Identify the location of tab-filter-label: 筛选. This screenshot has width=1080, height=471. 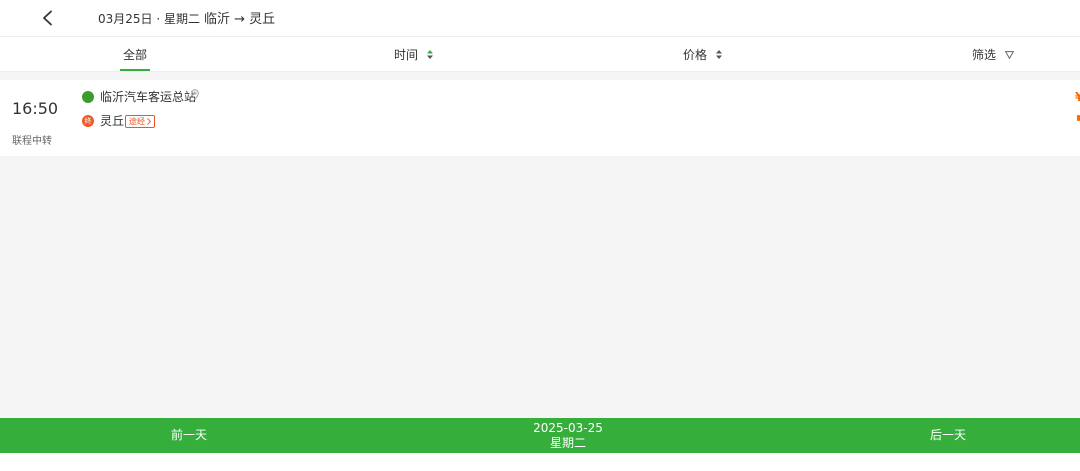
(984, 54).